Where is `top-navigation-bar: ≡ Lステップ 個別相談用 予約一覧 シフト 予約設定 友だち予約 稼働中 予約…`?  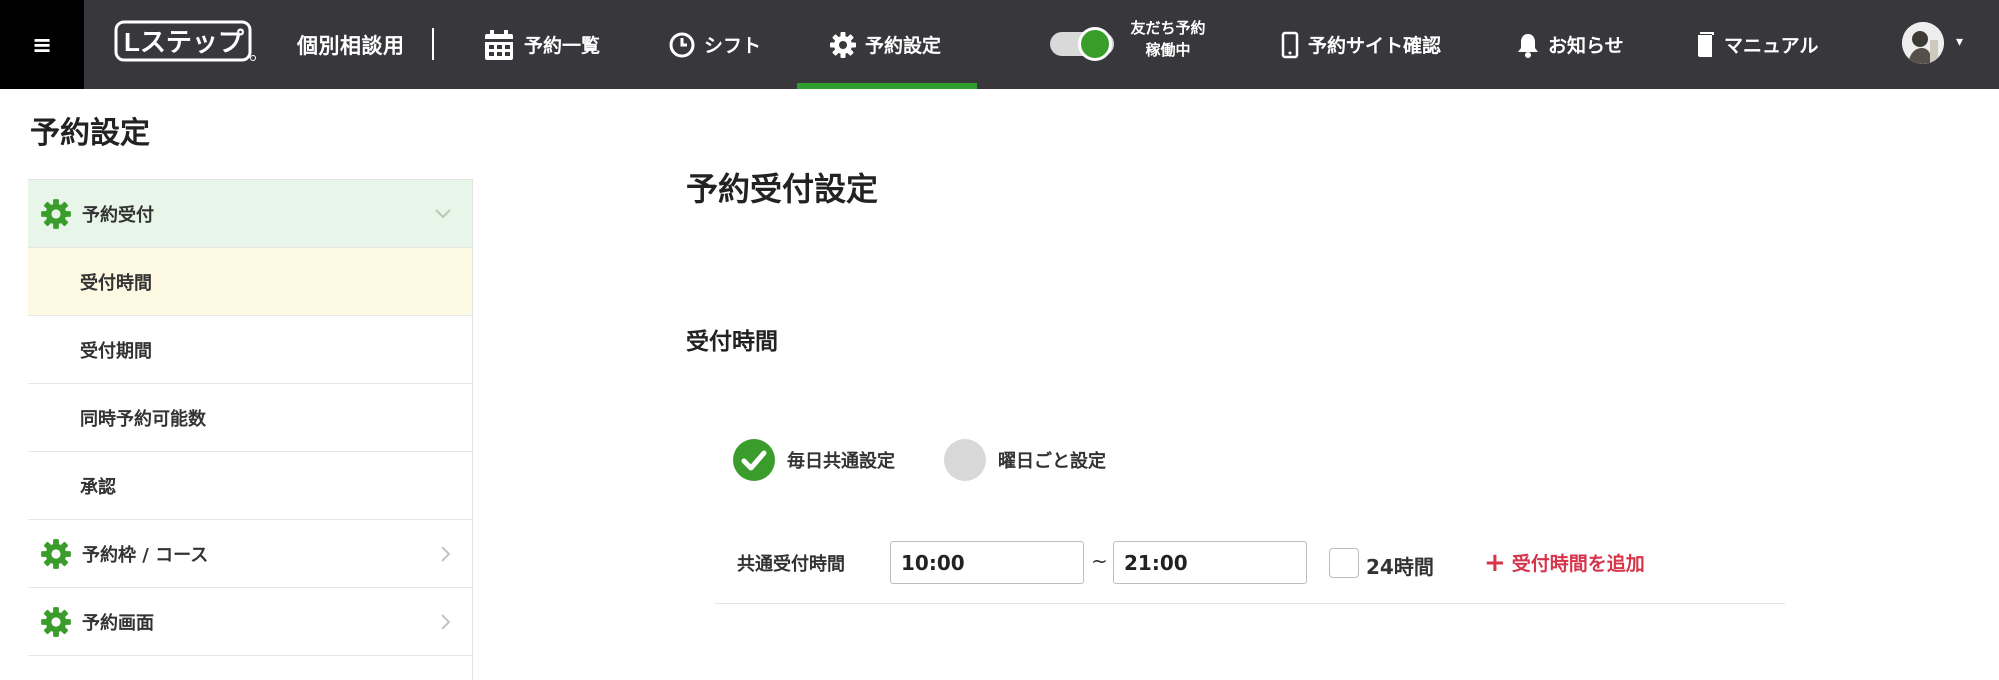
top-navigation-bar: ≡ Lステップ 個別相談用 予約一覧 シフト 予約設定 友だち予約 稼働中 予約… is located at coordinates (999, 44).